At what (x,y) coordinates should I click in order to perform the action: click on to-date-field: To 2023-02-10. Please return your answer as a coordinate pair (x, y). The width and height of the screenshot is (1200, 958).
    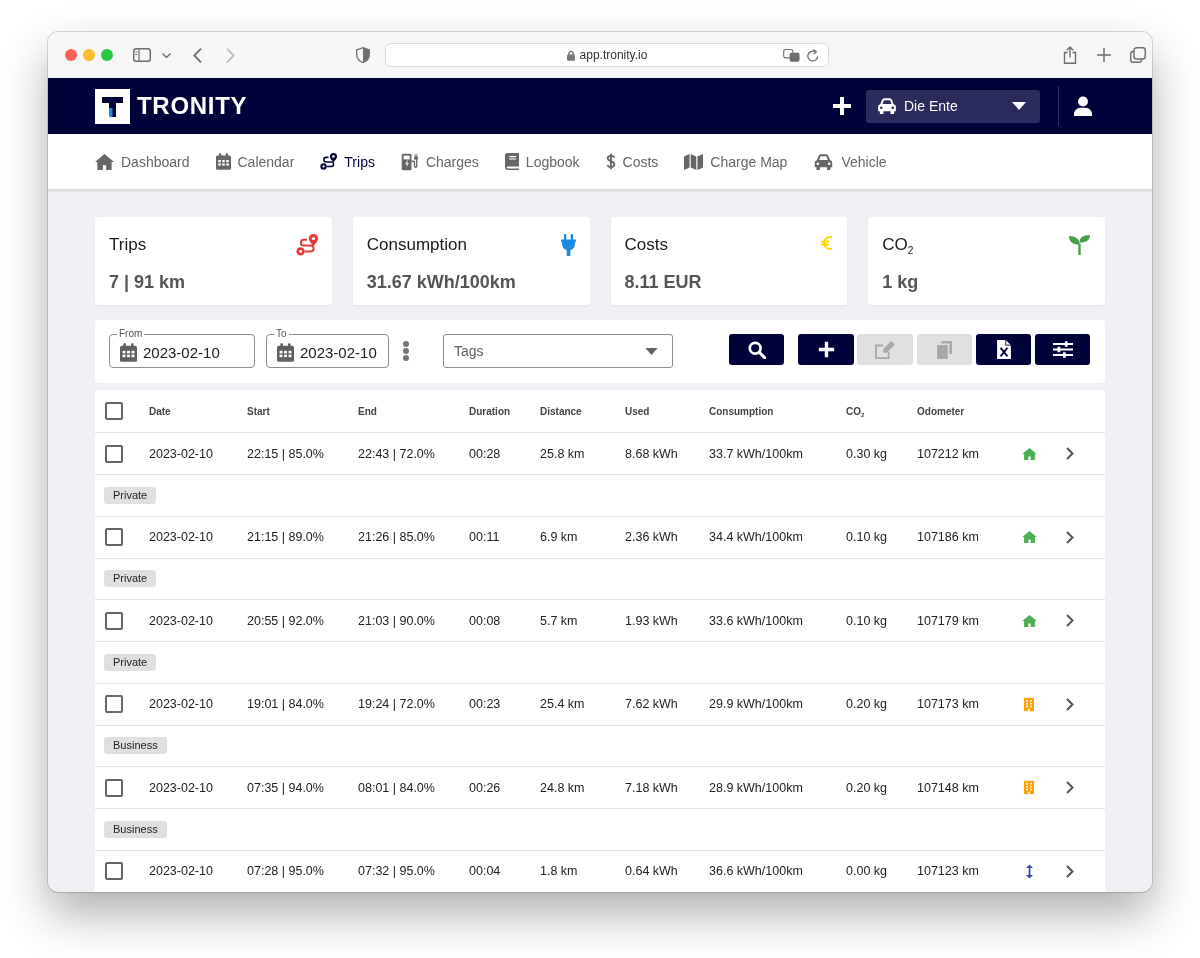
    Looking at the image, I should click on (327, 348).